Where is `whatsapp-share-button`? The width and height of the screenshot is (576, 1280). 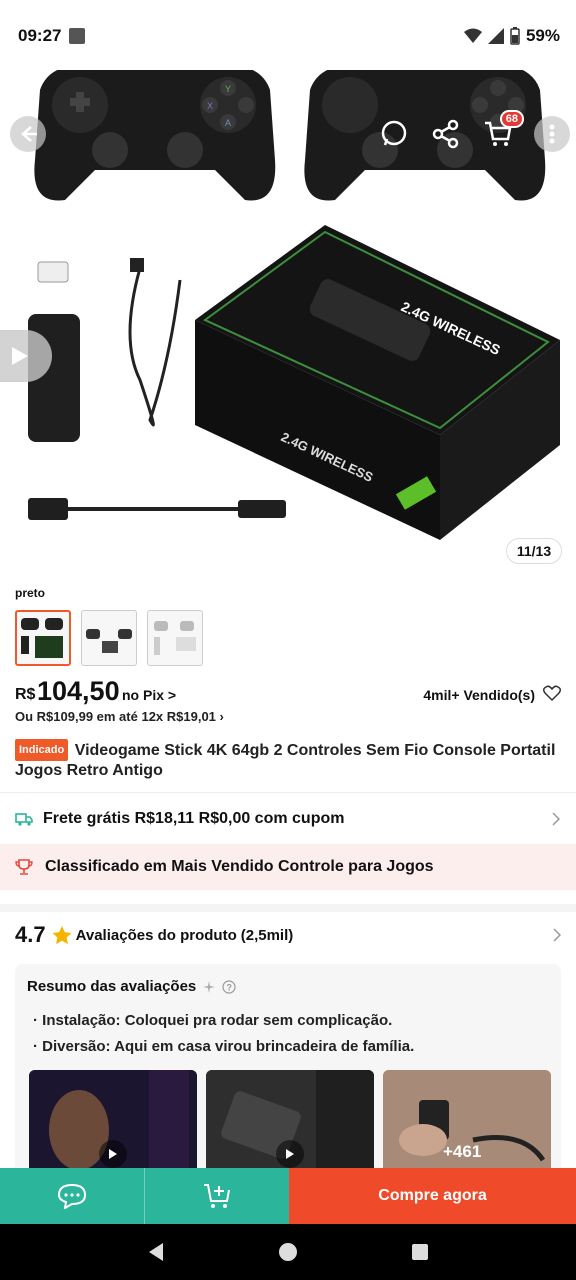
whatsapp-share-button is located at coordinates (394, 134).